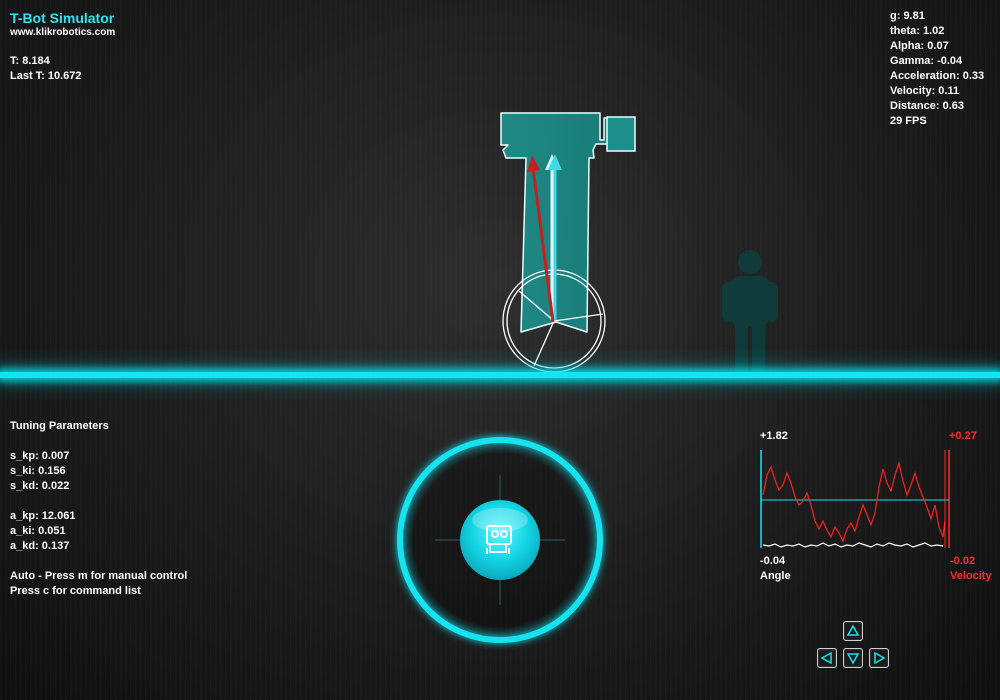 The height and width of the screenshot is (700, 1000). What do you see at coordinates (500, 375) in the screenshot?
I see `ground-line` at bounding box center [500, 375].